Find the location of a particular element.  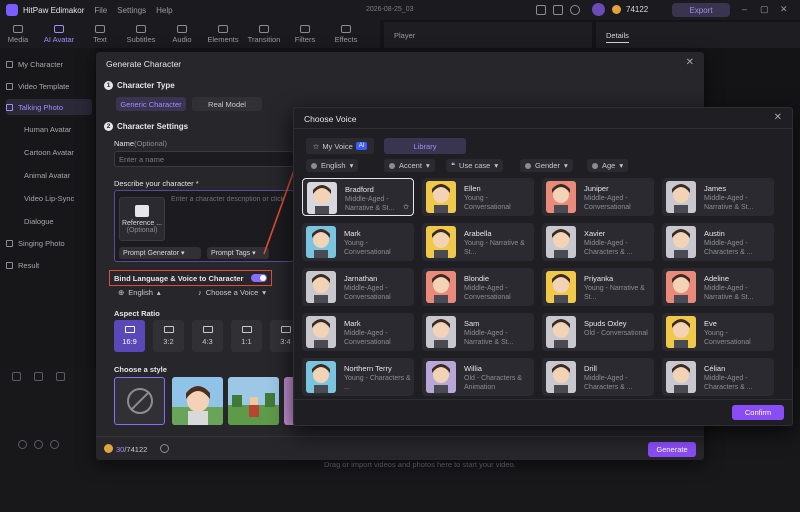

age-icon is located at coordinates (595, 165).